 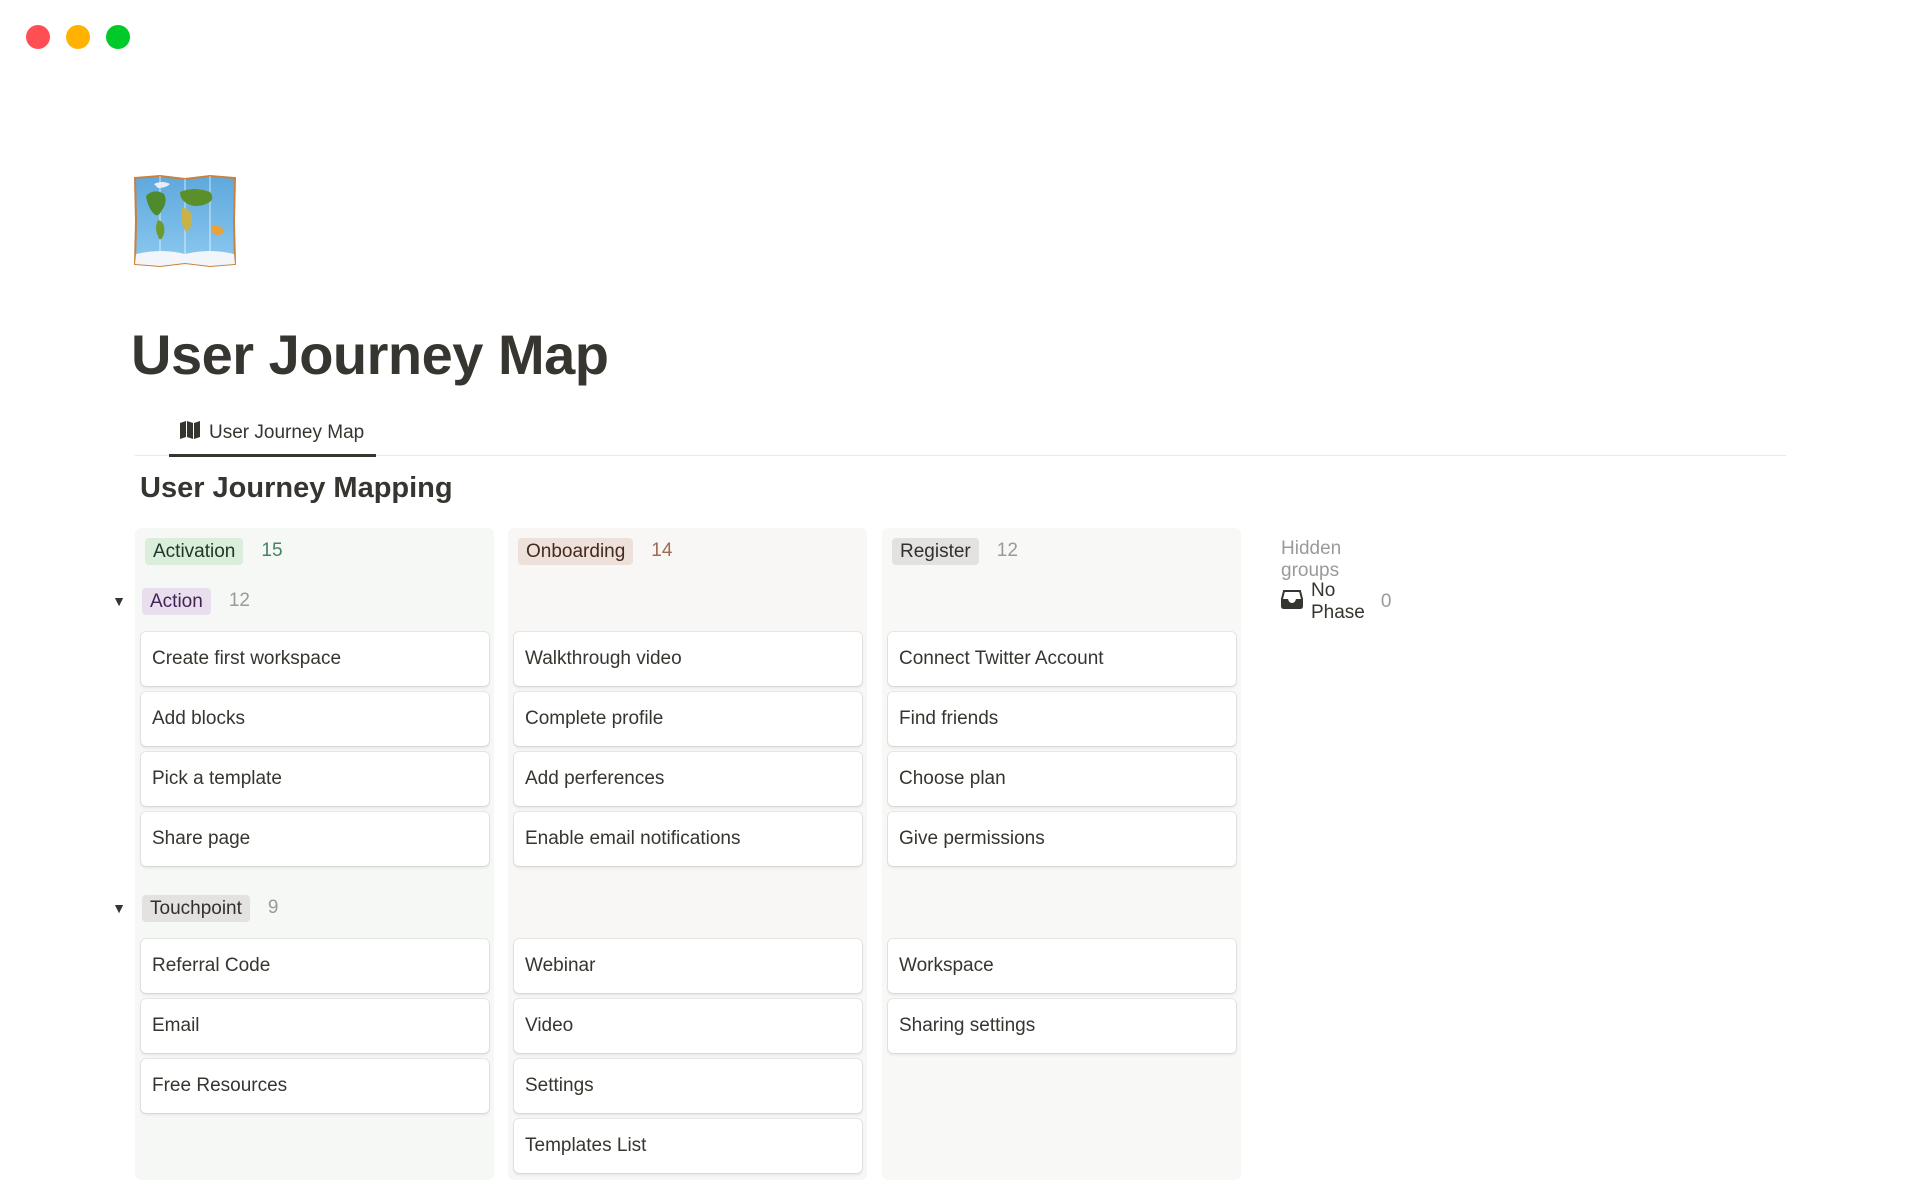 I want to click on world-map-icon, so click(x=185, y=221).